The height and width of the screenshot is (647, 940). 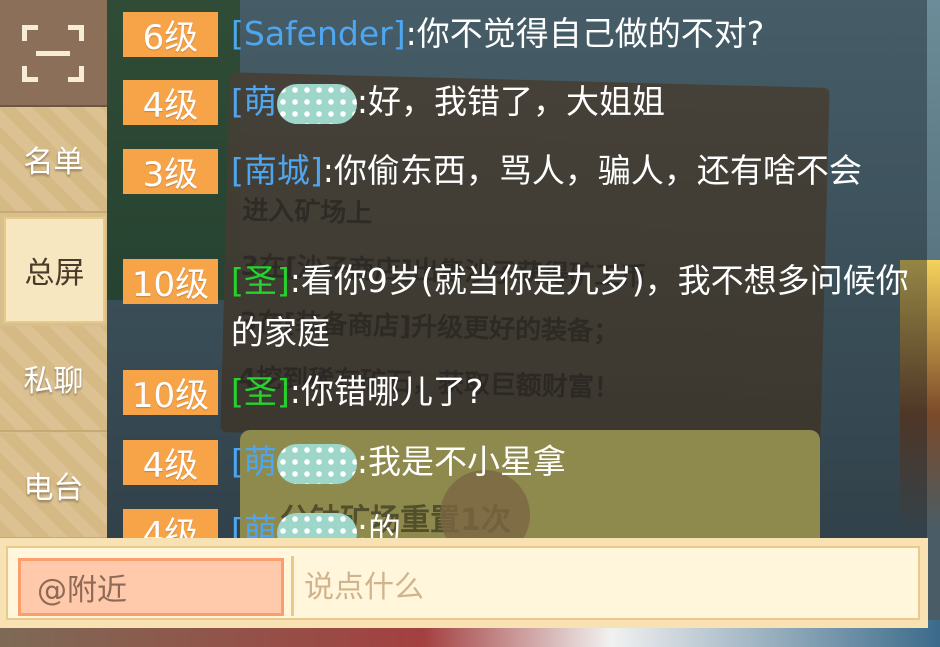 I want to click on player-name: [Safender], so click(x=318, y=33).